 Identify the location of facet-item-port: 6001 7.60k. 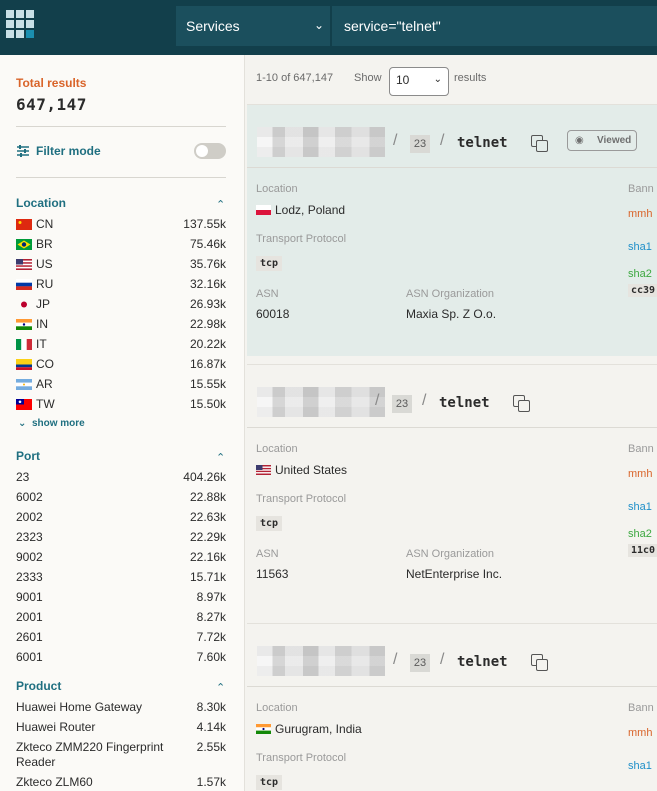
(121, 657).